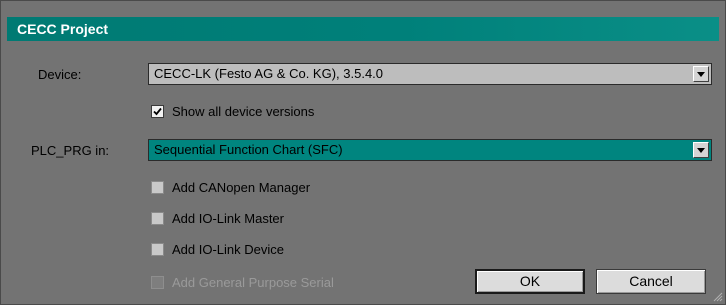 The width and height of the screenshot is (726, 305). I want to click on resize-grip-icon, so click(717, 296).